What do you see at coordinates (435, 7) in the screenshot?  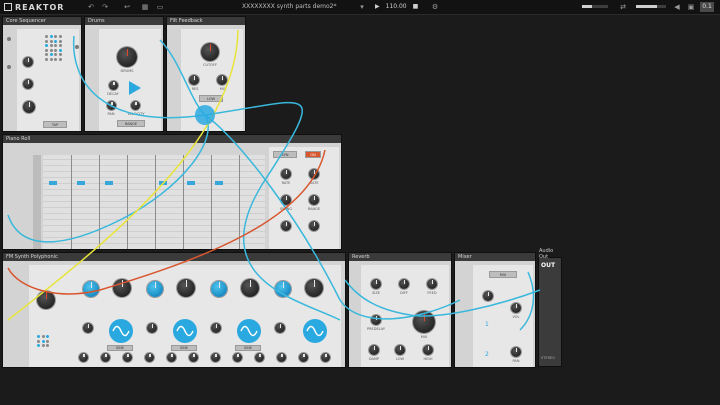 I see `settings-icon: ⚙` at bounding box center [435, 7].